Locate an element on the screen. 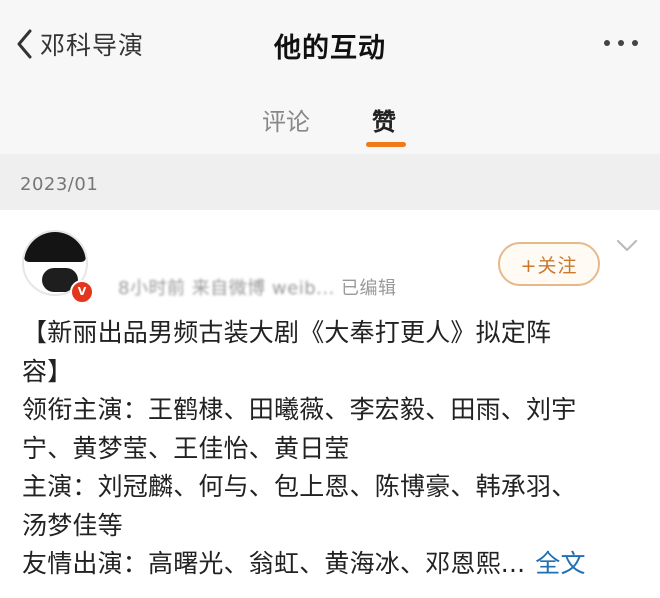 The height and width of the screenshot is (598, 660). post-line: 主演：刘冠麟、何与、包上恩、陈博豪、韩承羽、 is located at coordinates (299, 486).